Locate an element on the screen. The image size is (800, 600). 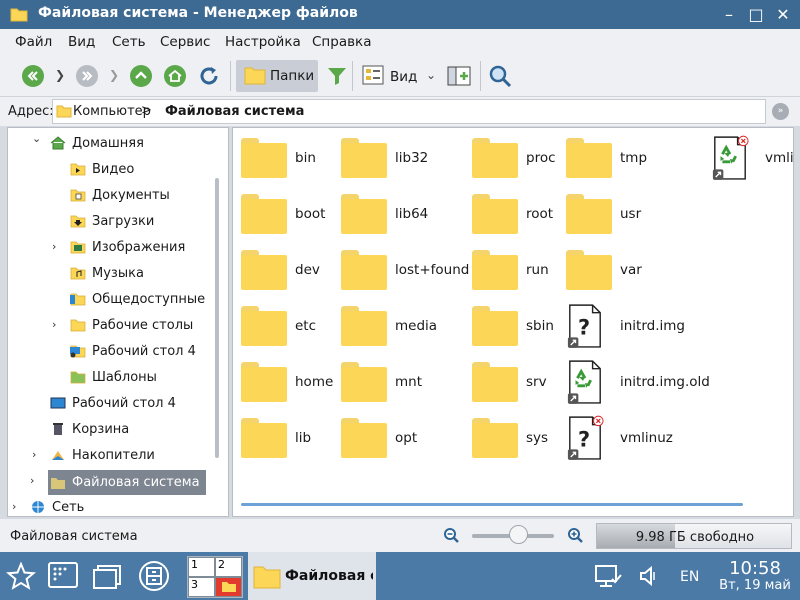
forward-history-chevron-icon: ❯ is located at coordinates (114, 75).